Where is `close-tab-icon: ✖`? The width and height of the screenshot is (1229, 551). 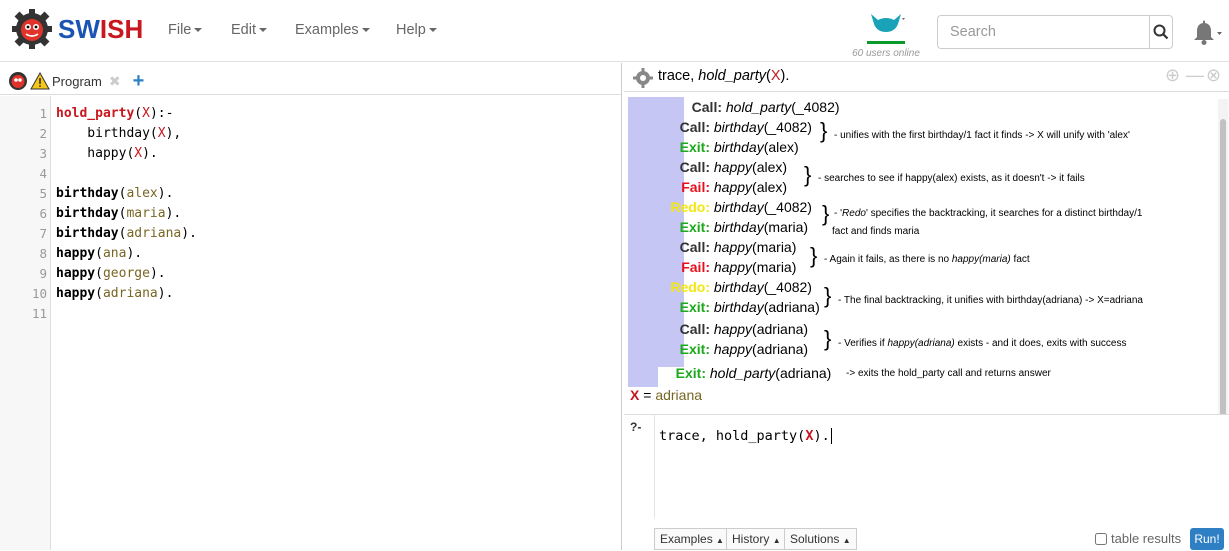
close-tab-icon: ✖ is located at coordinates (115, 81).